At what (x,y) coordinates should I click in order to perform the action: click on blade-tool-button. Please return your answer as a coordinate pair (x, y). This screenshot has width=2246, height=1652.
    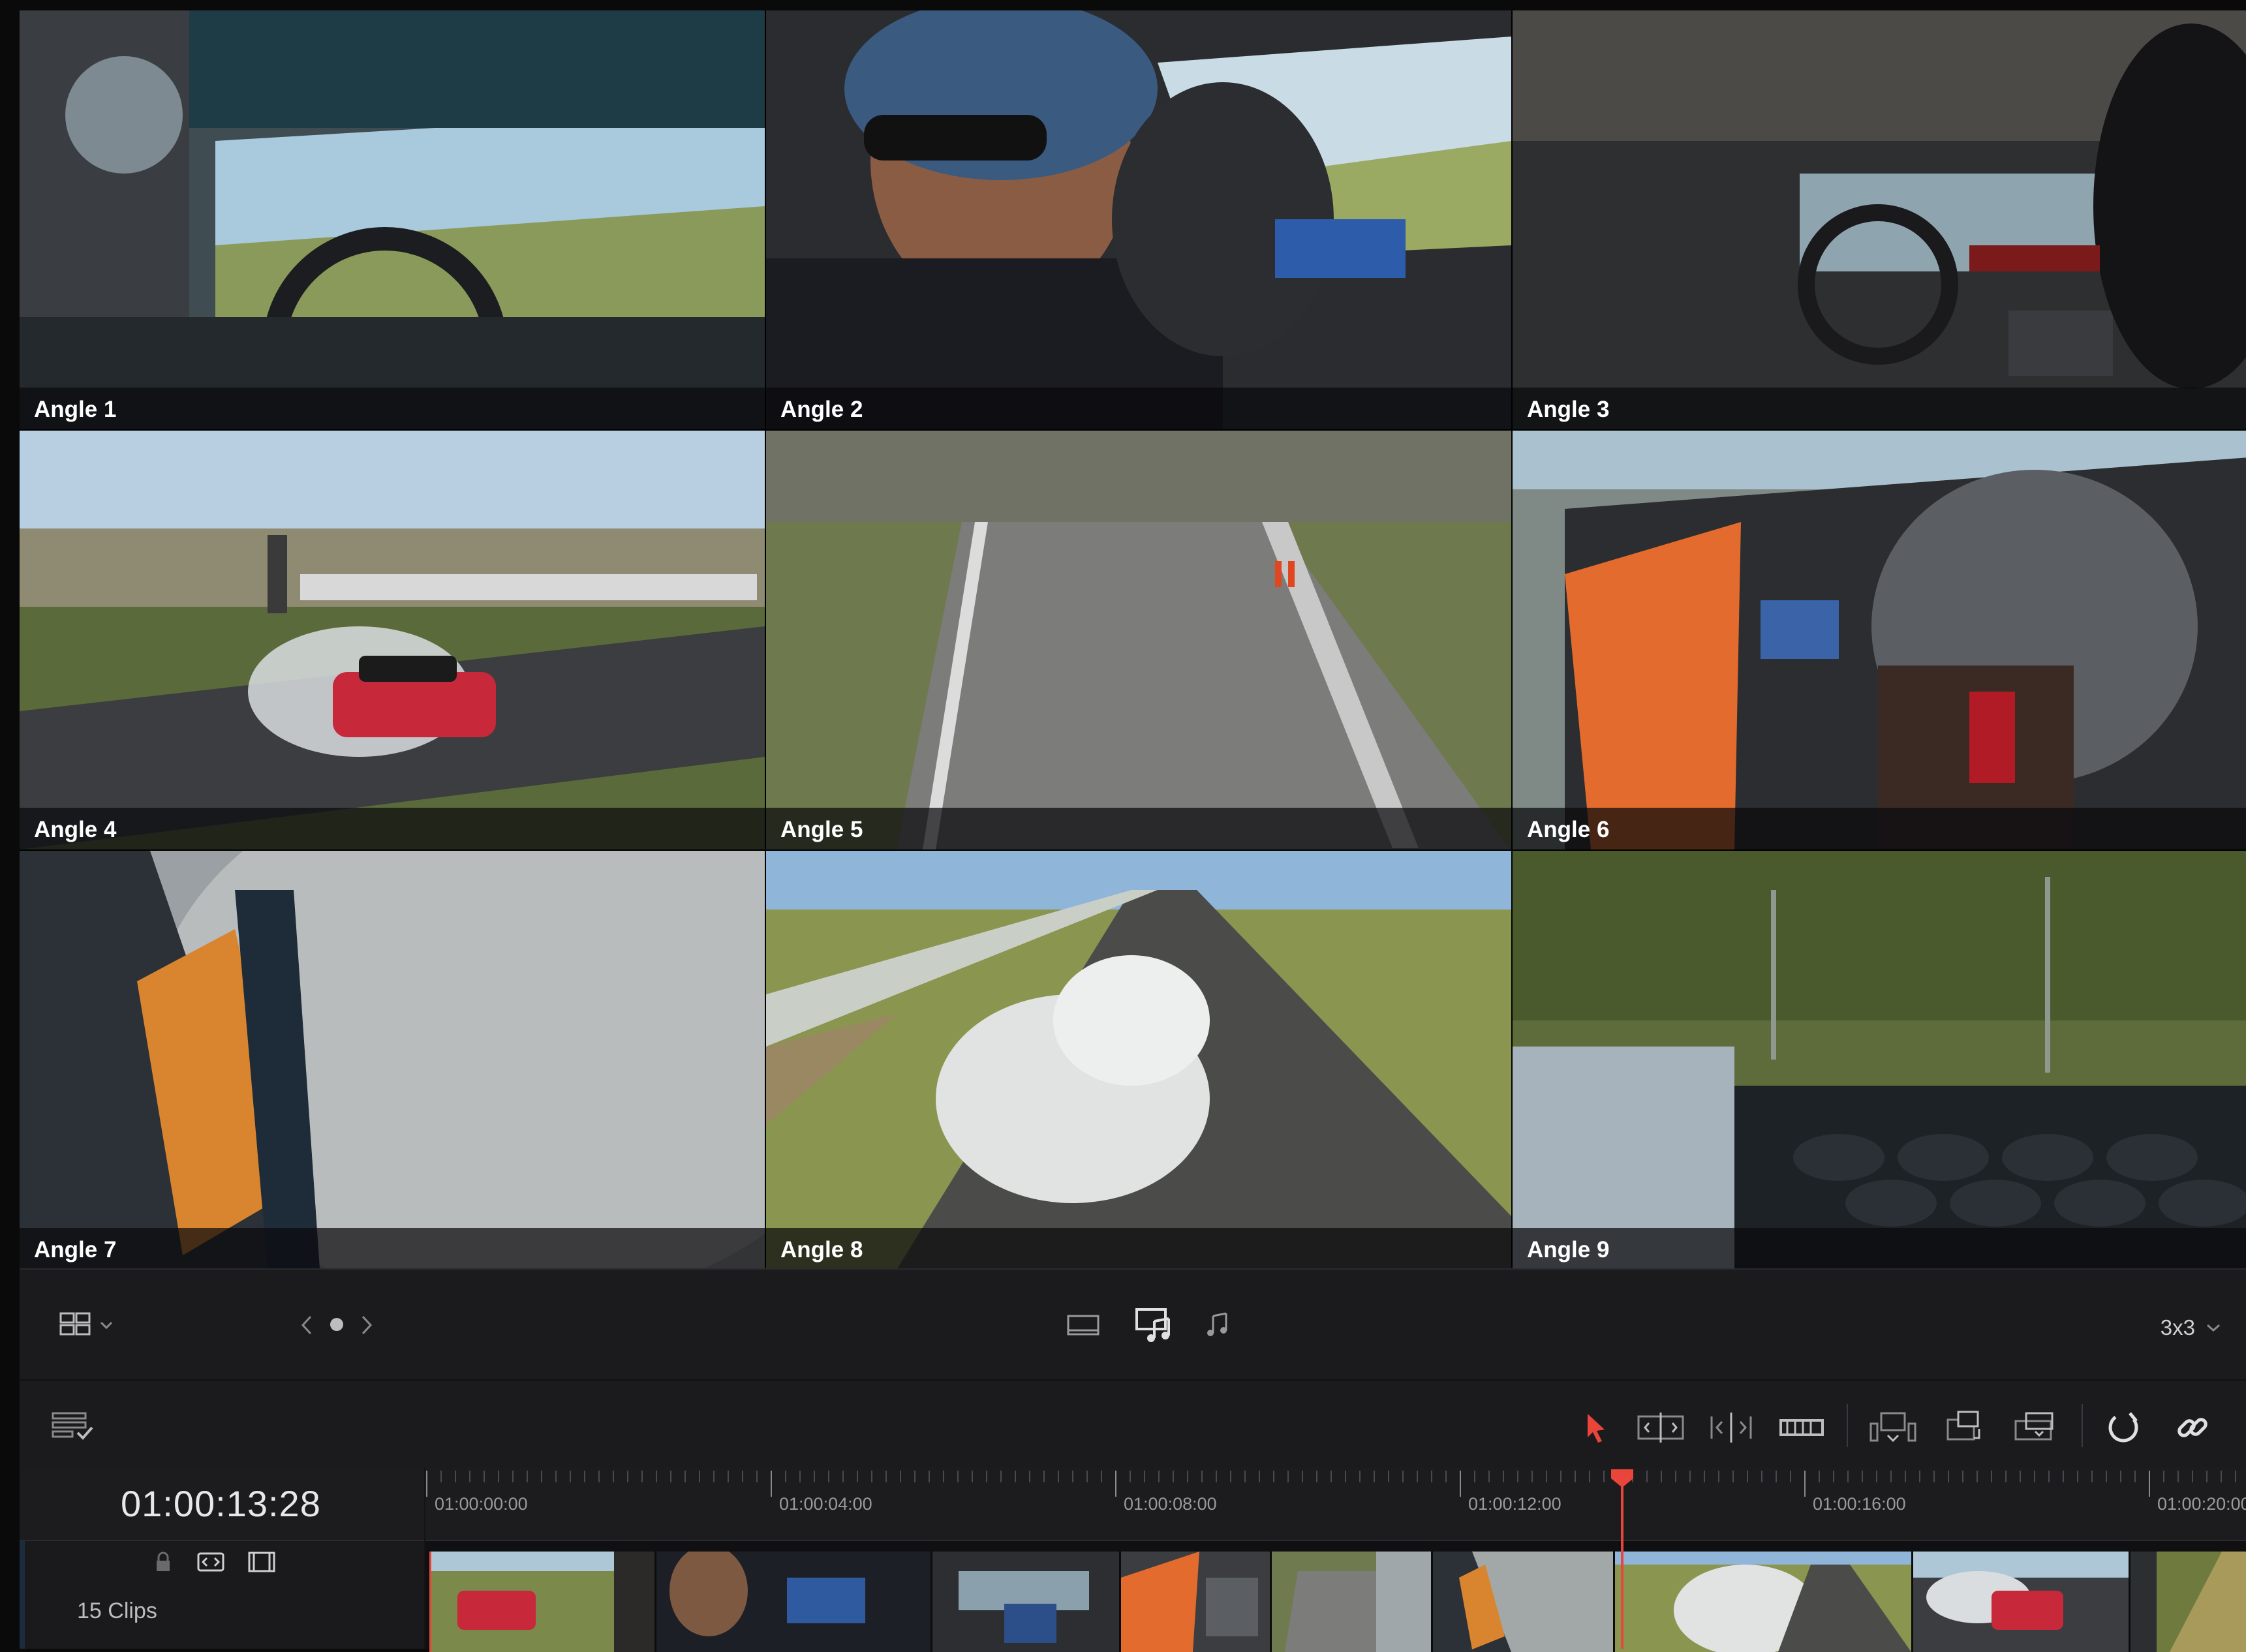
    Looking at the image, I should click on (1801, 1427).